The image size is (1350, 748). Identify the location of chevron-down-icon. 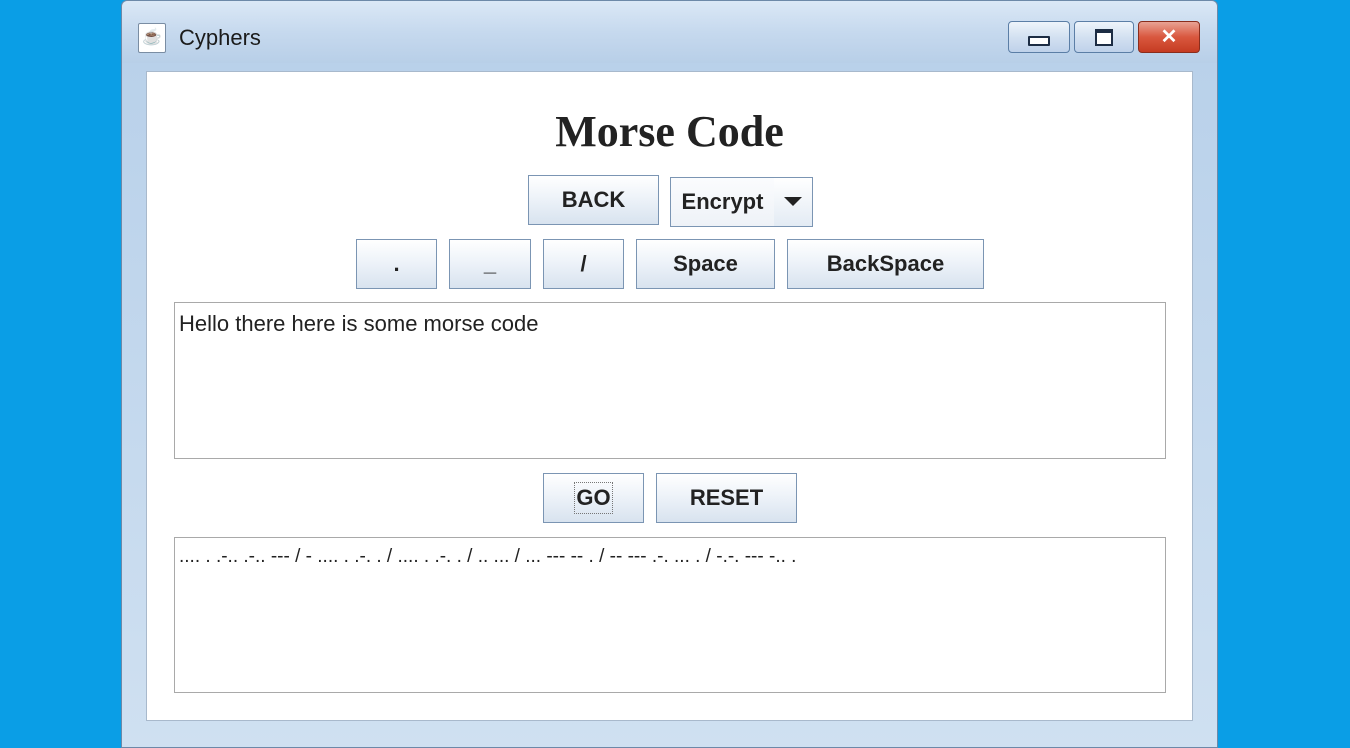
(793, 202).